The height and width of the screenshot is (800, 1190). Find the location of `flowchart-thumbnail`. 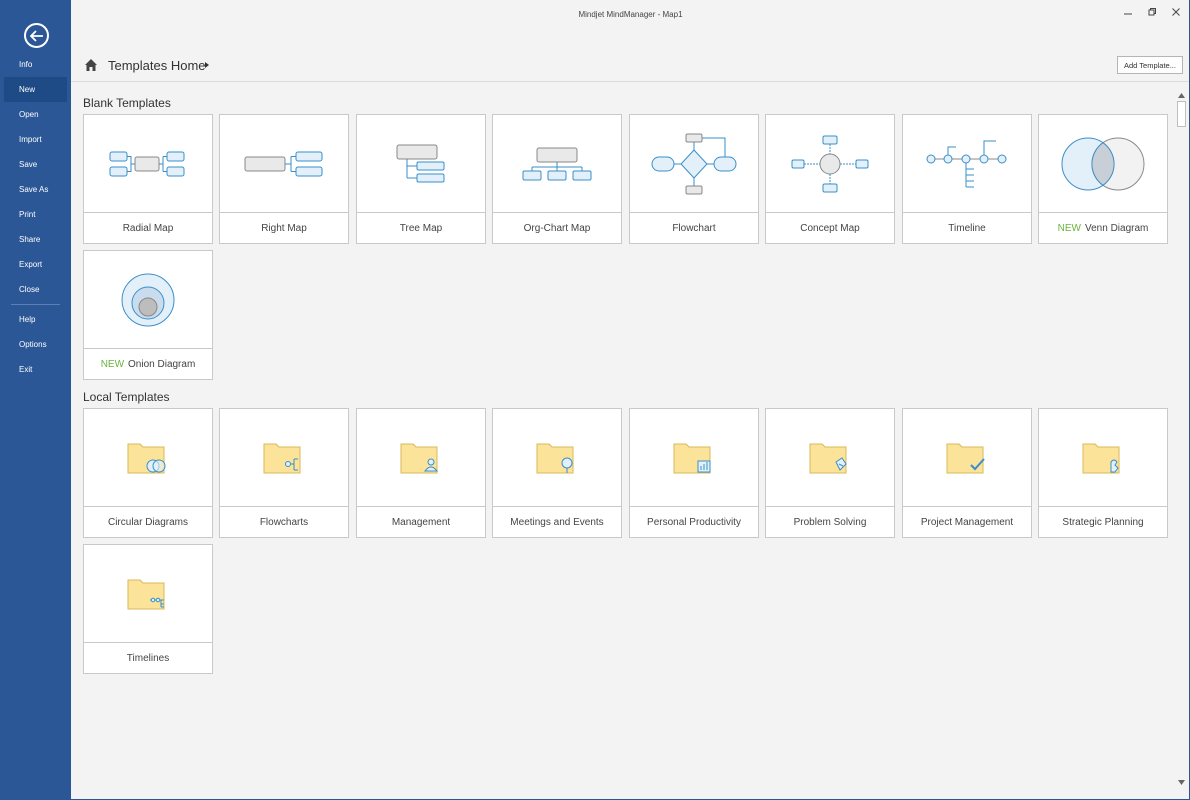

flowchart-thumbnail is located at coordinates (694, 163).